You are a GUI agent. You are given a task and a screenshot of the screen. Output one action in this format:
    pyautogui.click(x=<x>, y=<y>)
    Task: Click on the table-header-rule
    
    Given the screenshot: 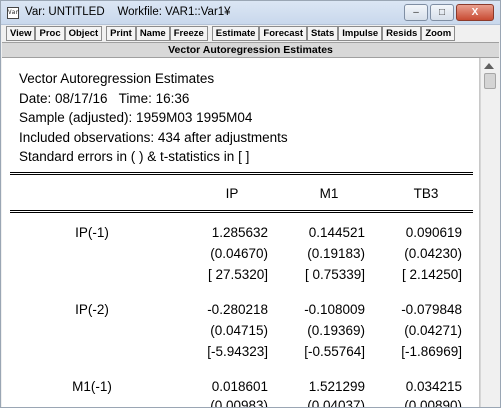 What is the action you would take?
    pyautogui.click(x=241, y=211)
    